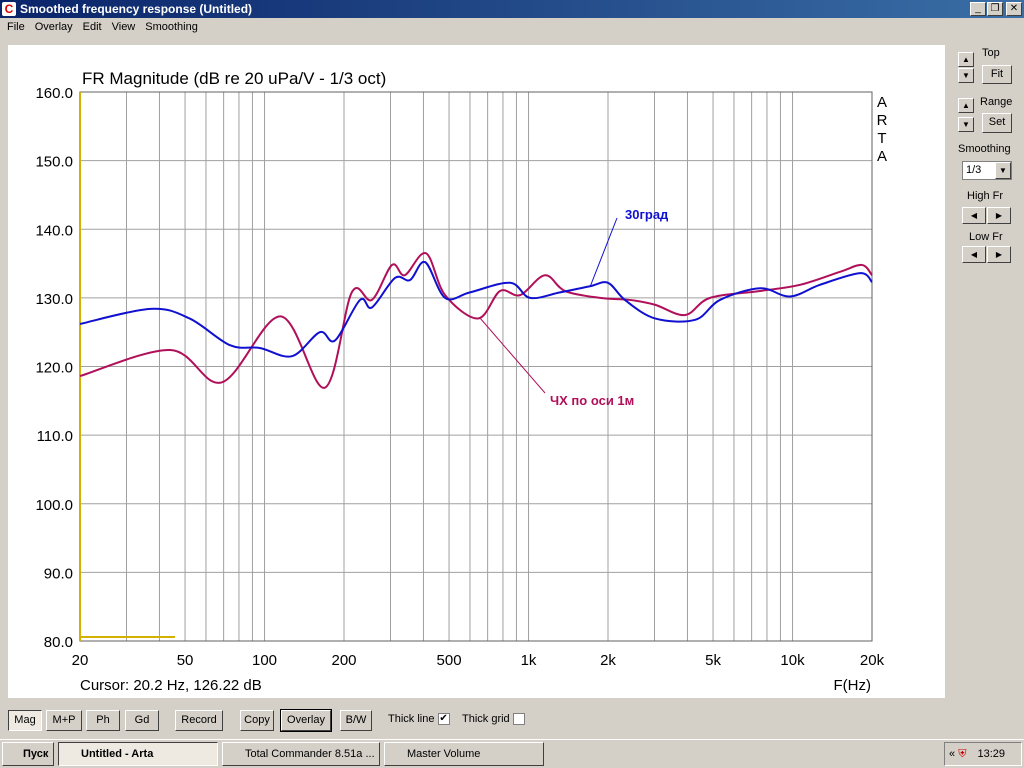  I want to click on y-tick-label: 110.0, so click(55, 436).